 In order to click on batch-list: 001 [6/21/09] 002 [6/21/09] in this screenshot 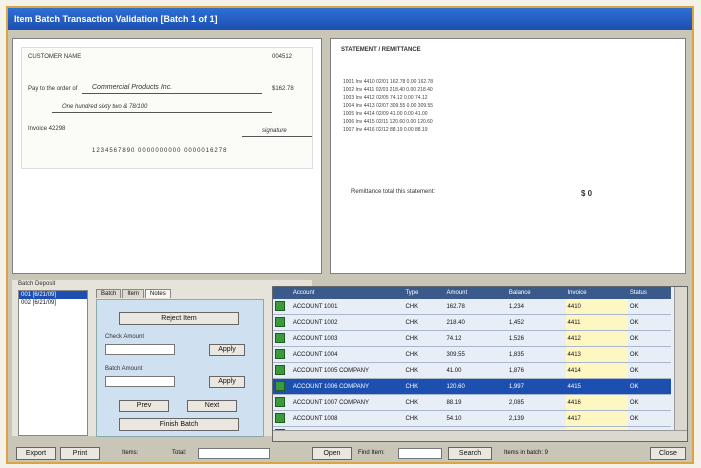, I will do `click(53, 363)`.